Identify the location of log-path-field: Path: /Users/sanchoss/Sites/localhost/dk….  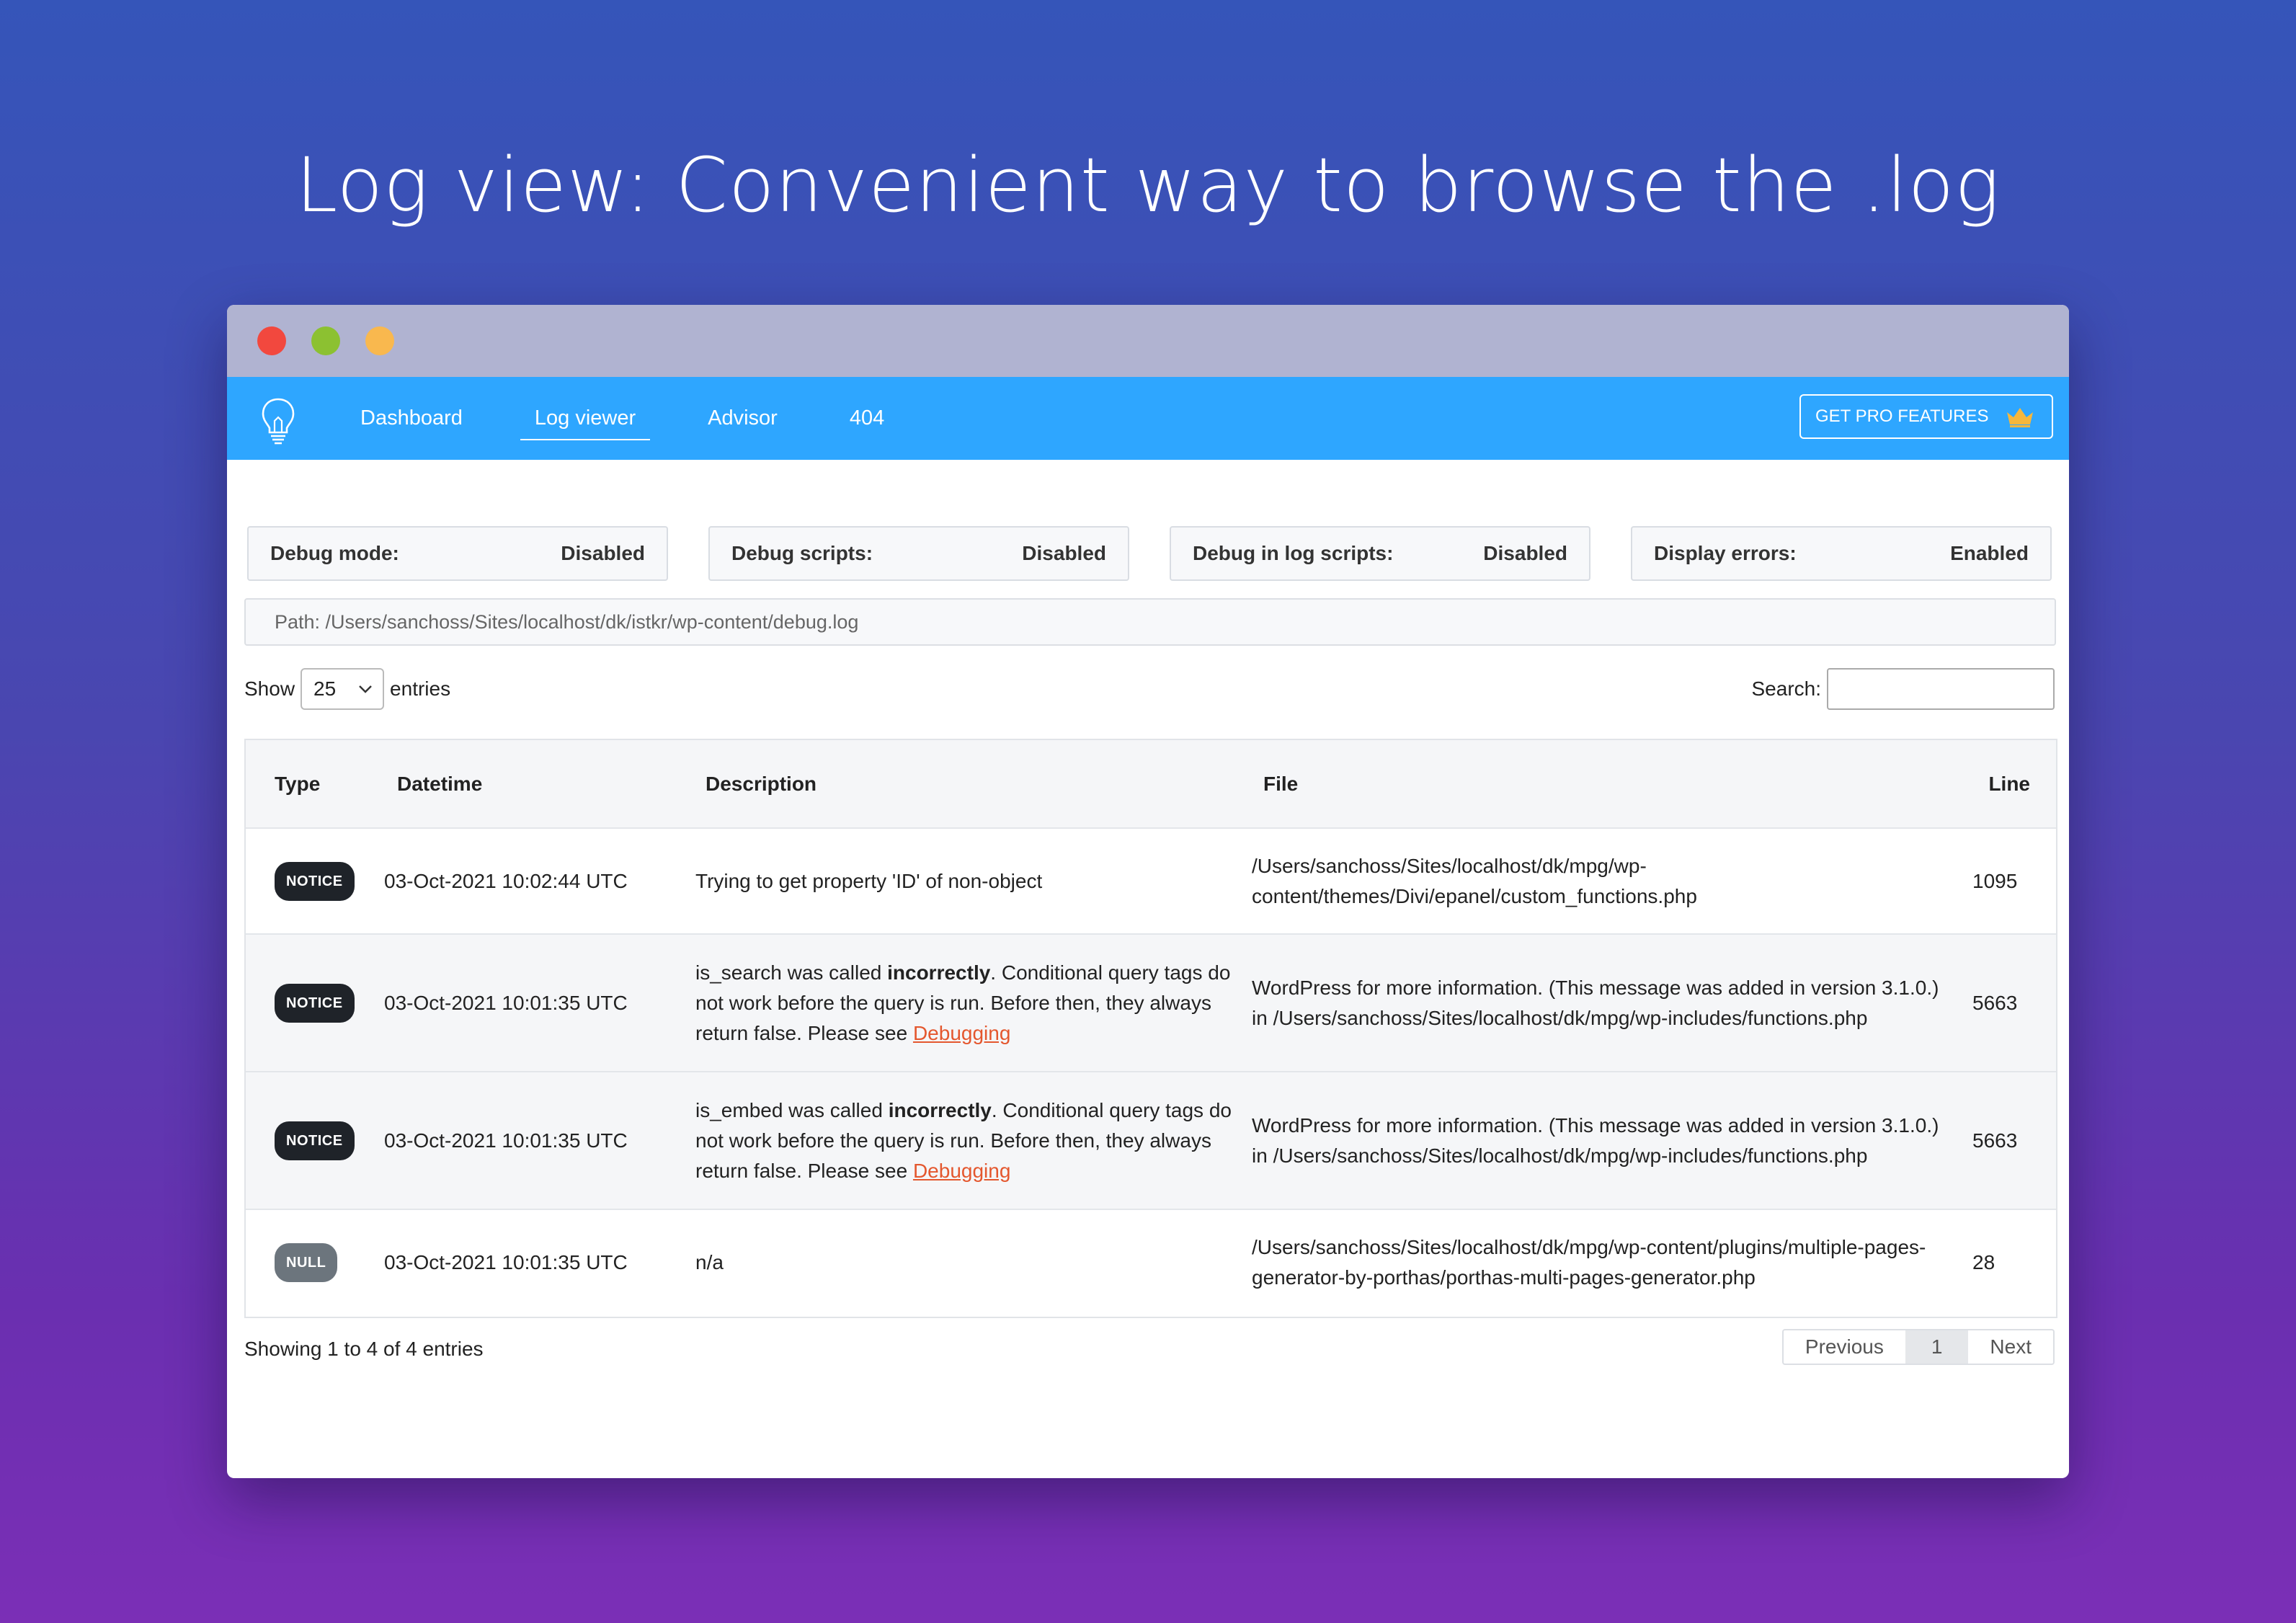
(1150, 622).